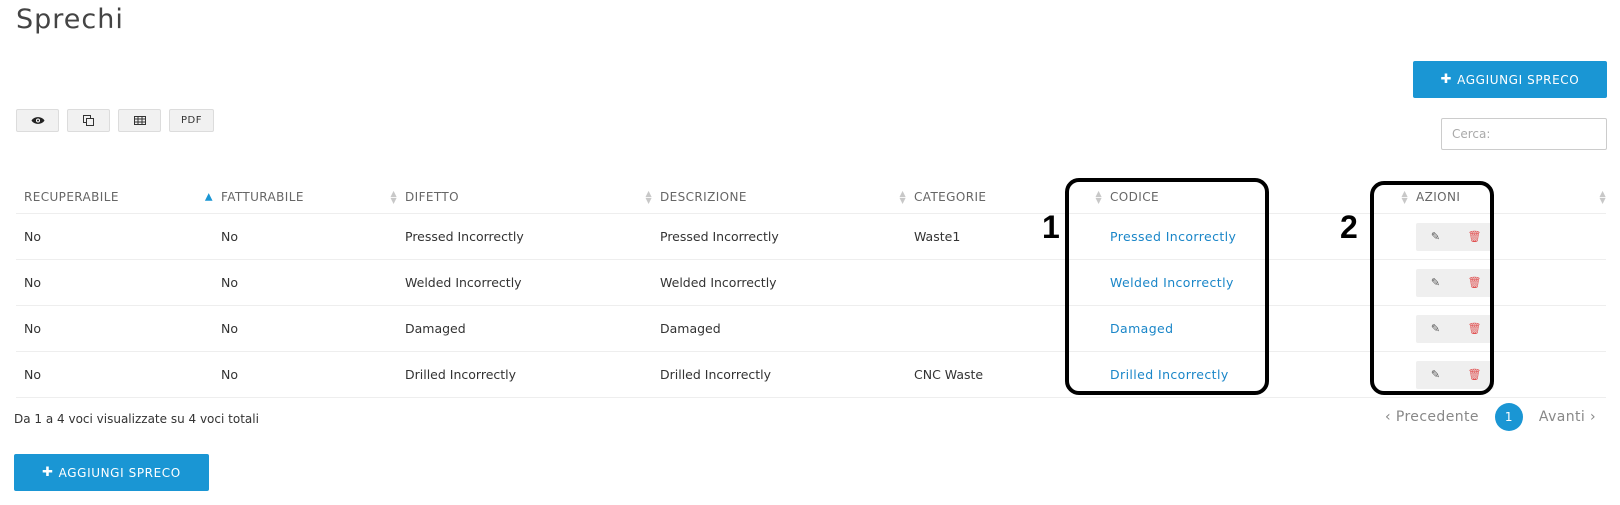 This screenshot has height=505, width=1620. I want to click on highlight-box-azioni, so click(1432, 288).